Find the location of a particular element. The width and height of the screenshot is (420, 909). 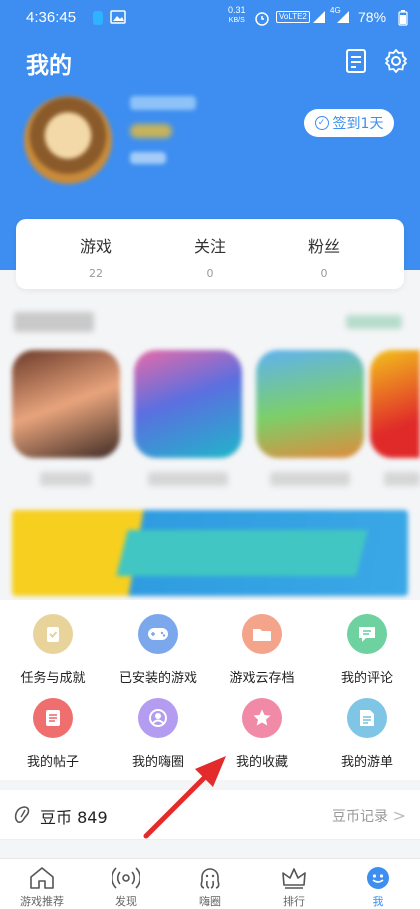

profile-icon is located at coordinates (378, 878).